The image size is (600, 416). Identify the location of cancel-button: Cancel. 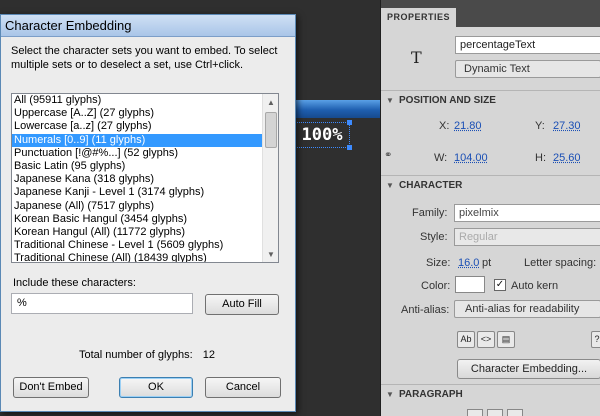
(243, 387).